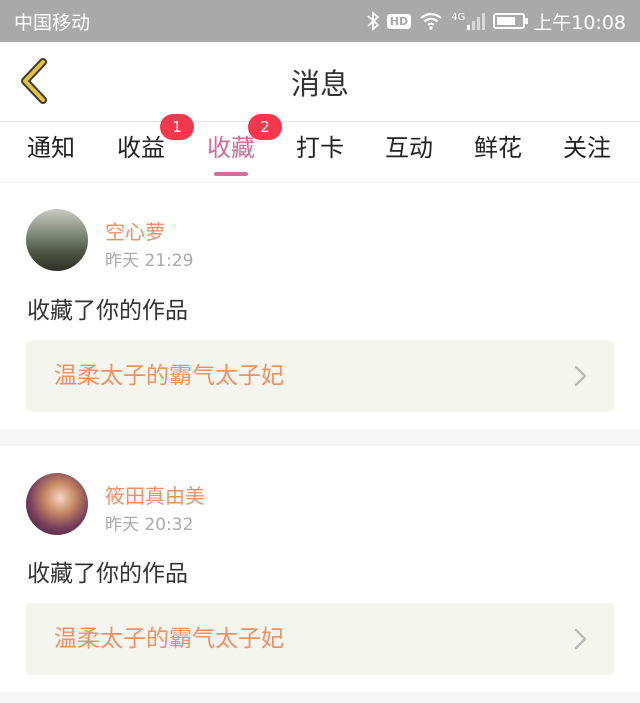  I want to click on tab-checkin: 打卡, so click(320, 152).